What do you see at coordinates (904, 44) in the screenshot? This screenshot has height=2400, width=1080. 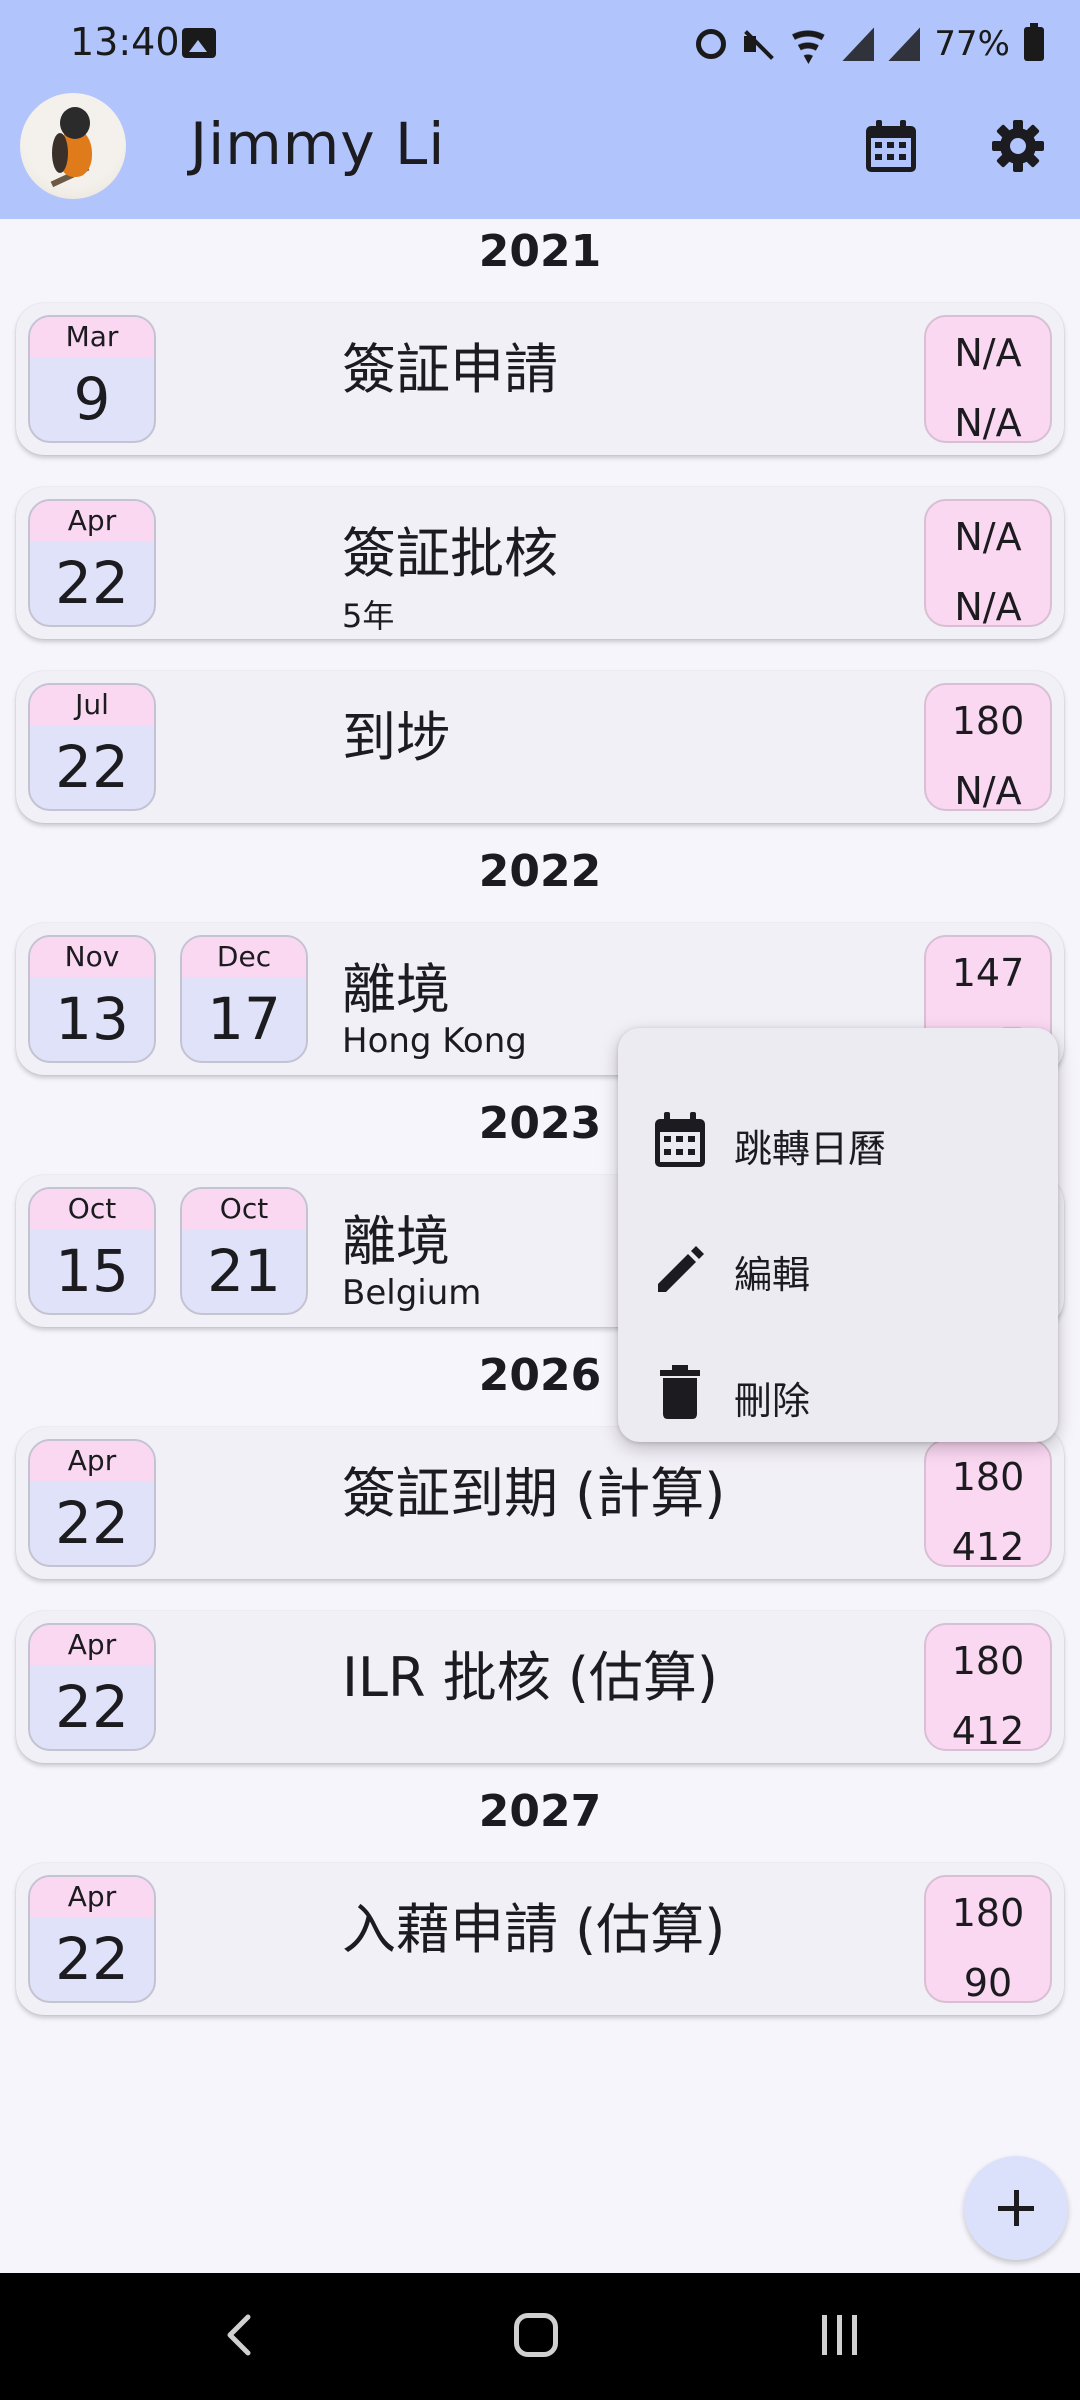 I see `signal-r-icon` at bounding box center [904, 44].